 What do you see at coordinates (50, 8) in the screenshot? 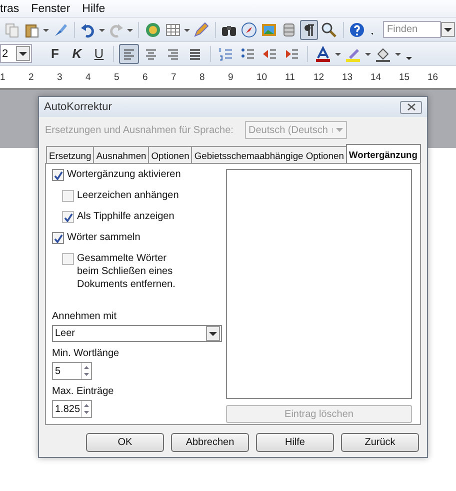
I see `menu-item: Fenster` at bounding box center [50, 8].